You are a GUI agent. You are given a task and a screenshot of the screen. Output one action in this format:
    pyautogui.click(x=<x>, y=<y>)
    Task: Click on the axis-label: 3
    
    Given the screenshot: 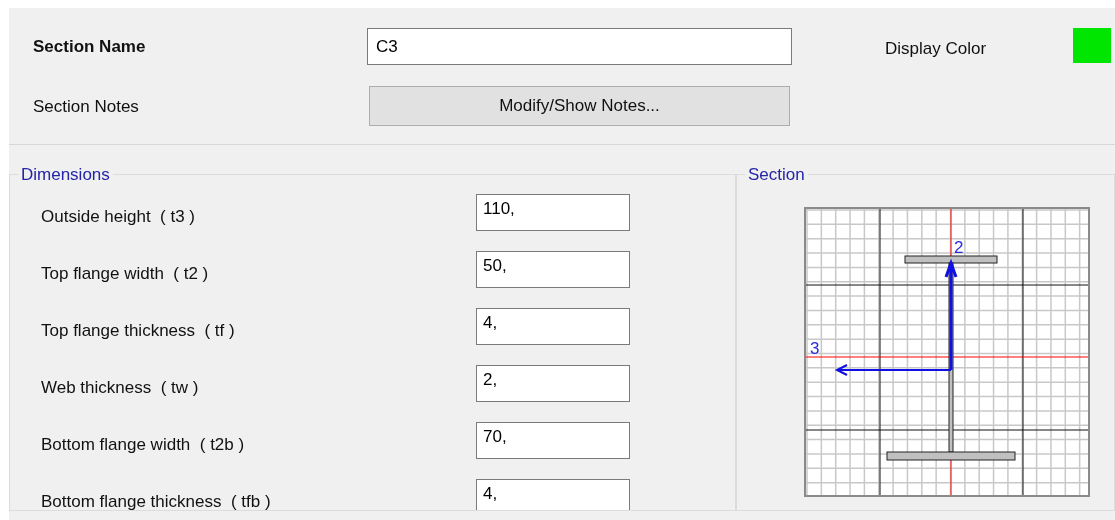 What is the action you would take?
    pyautogui.click(x=815, y=348)
    